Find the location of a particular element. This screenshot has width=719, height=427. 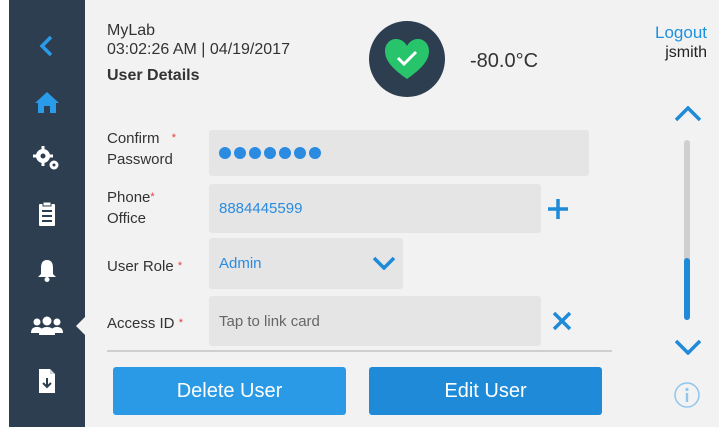

users-icon is located at coordinates (47, 325).